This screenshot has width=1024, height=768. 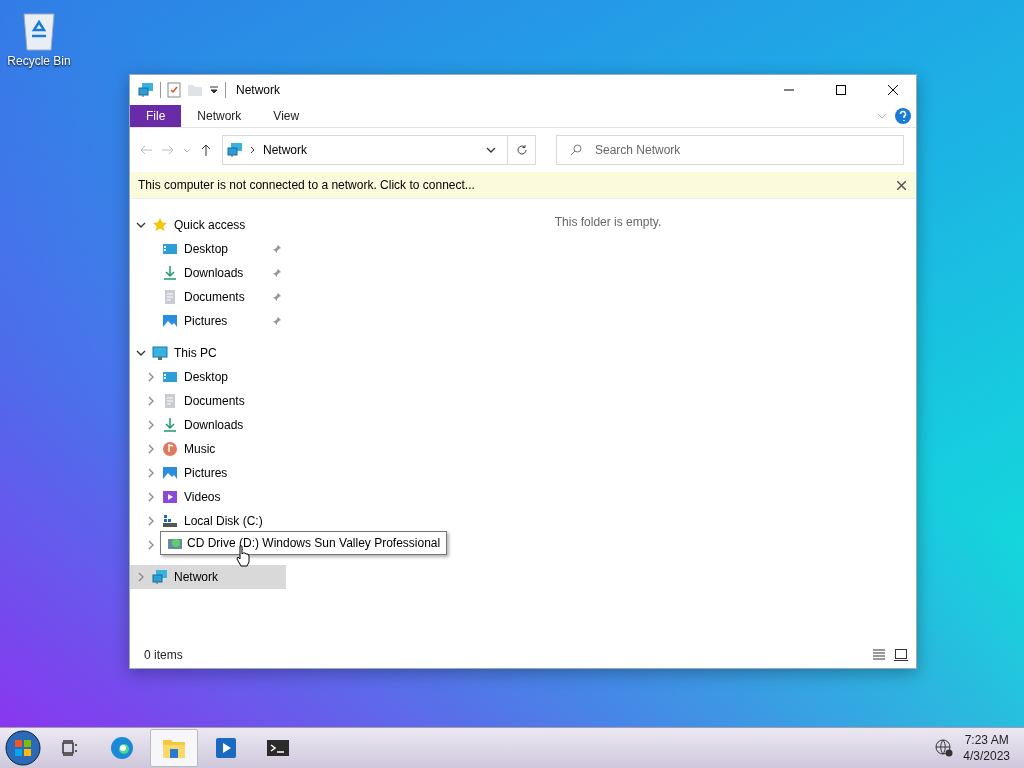 I want to click on nav-item: Quick access, so click(x=210, y=225).